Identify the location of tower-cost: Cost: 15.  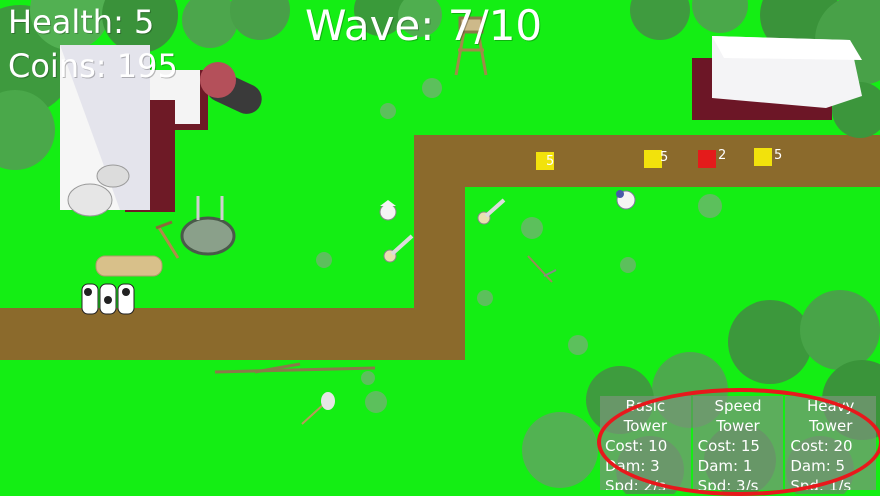
(728, 446).